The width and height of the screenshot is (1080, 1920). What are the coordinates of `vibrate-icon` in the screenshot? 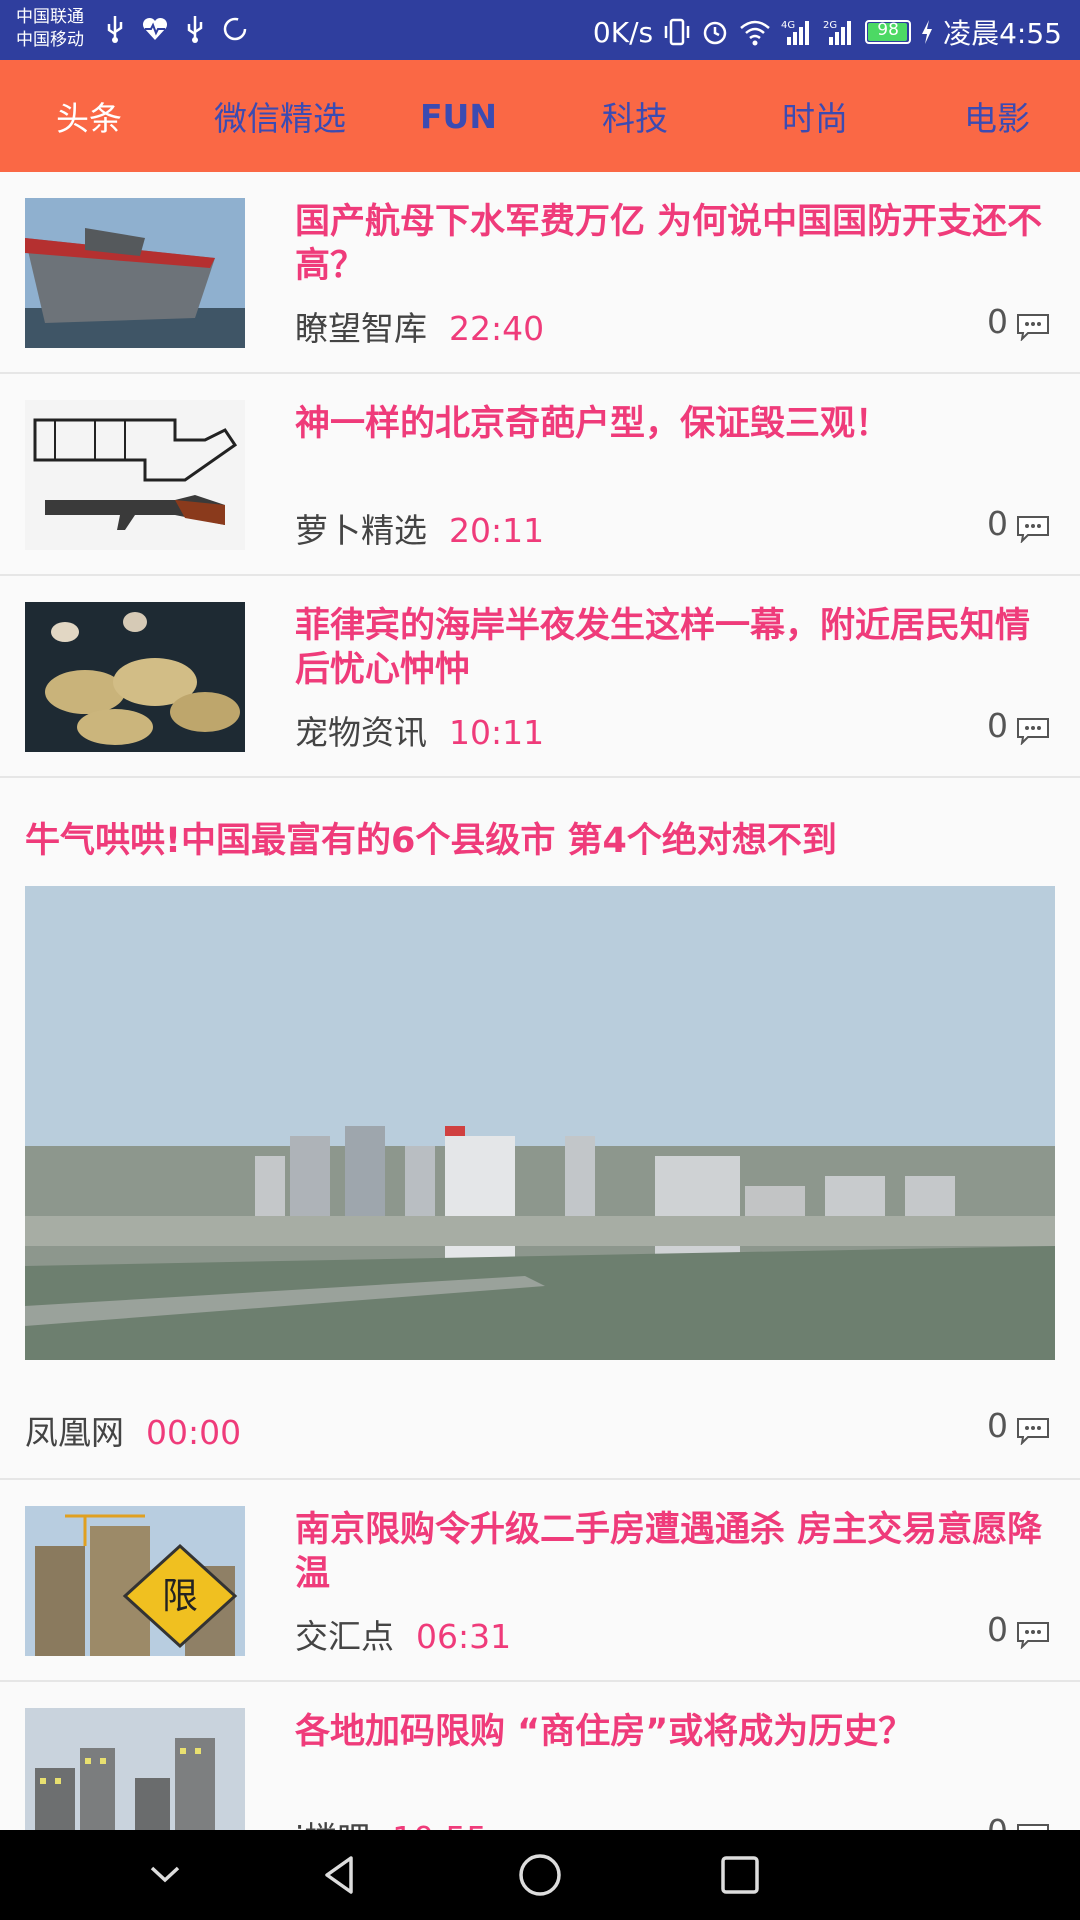 It's located at (677, 32).